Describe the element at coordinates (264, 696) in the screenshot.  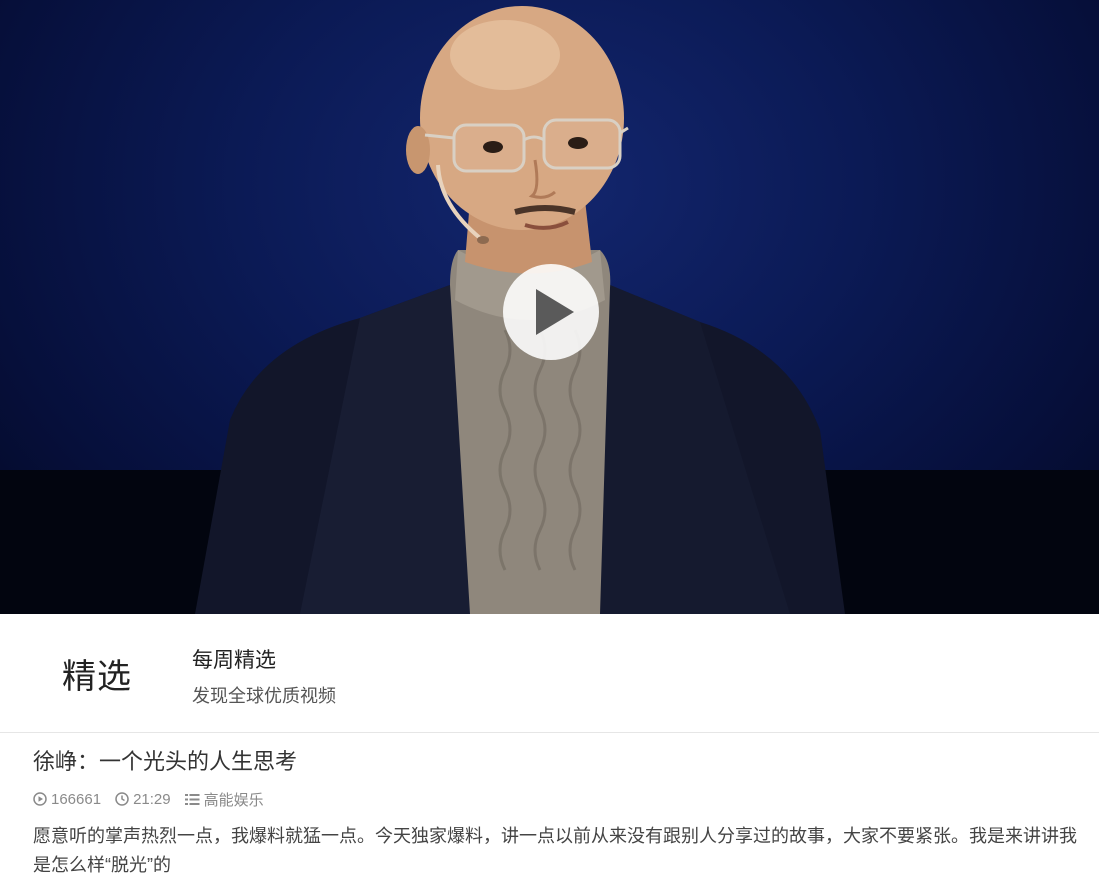
I see `channel-description: 发现全球优质视频` at that location.